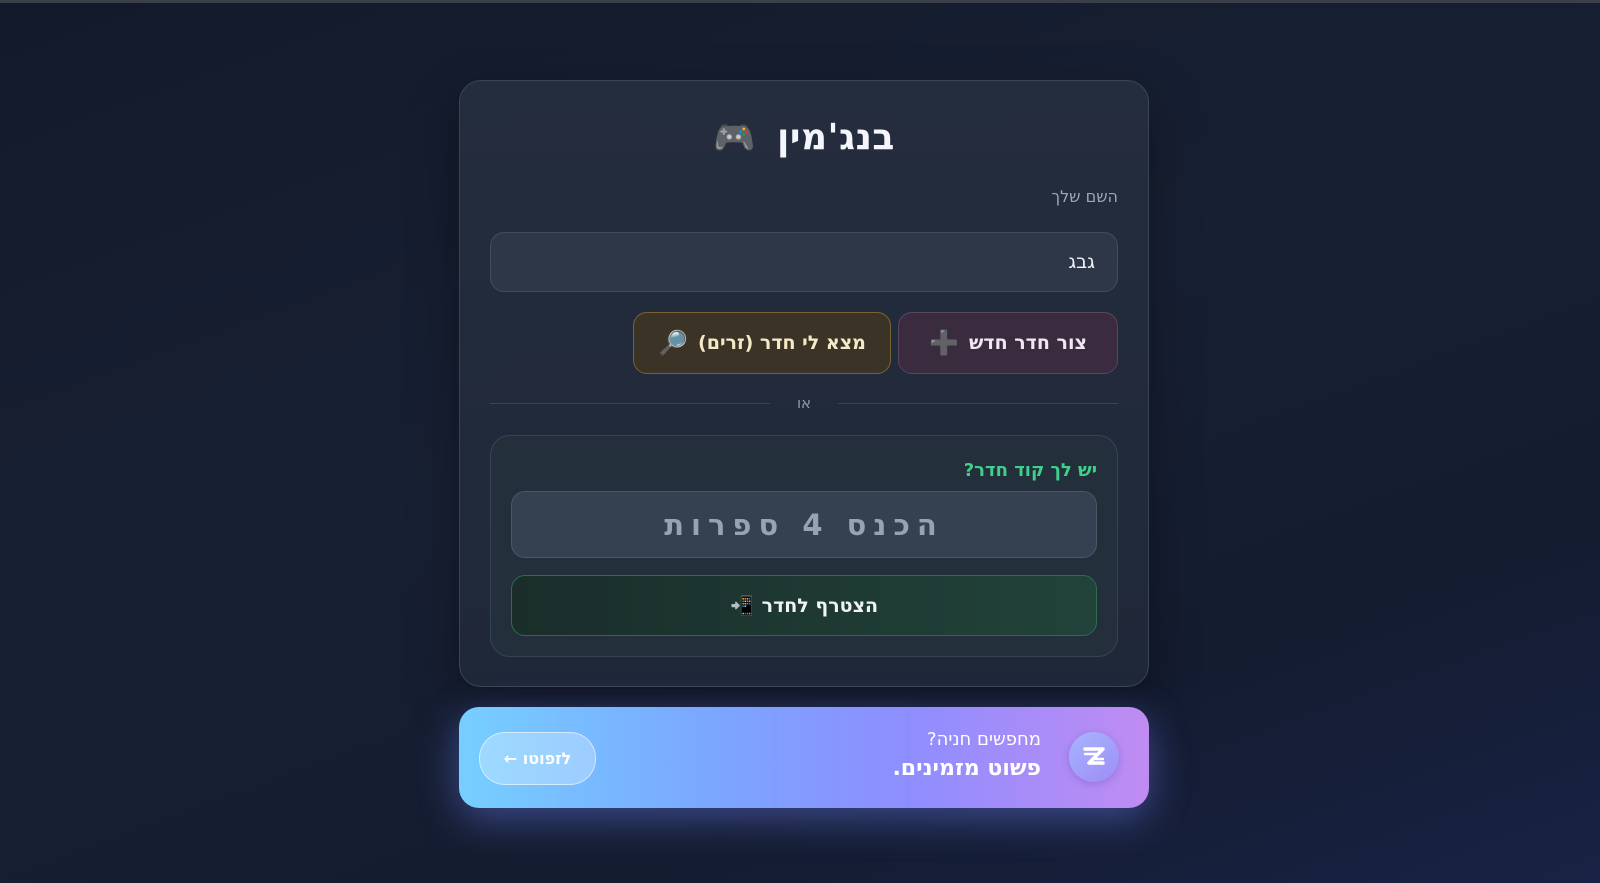 The width and height of the screenshot is (1600, 883). I want to click on phone-arrow-icon: 📲, so click(741, 606).